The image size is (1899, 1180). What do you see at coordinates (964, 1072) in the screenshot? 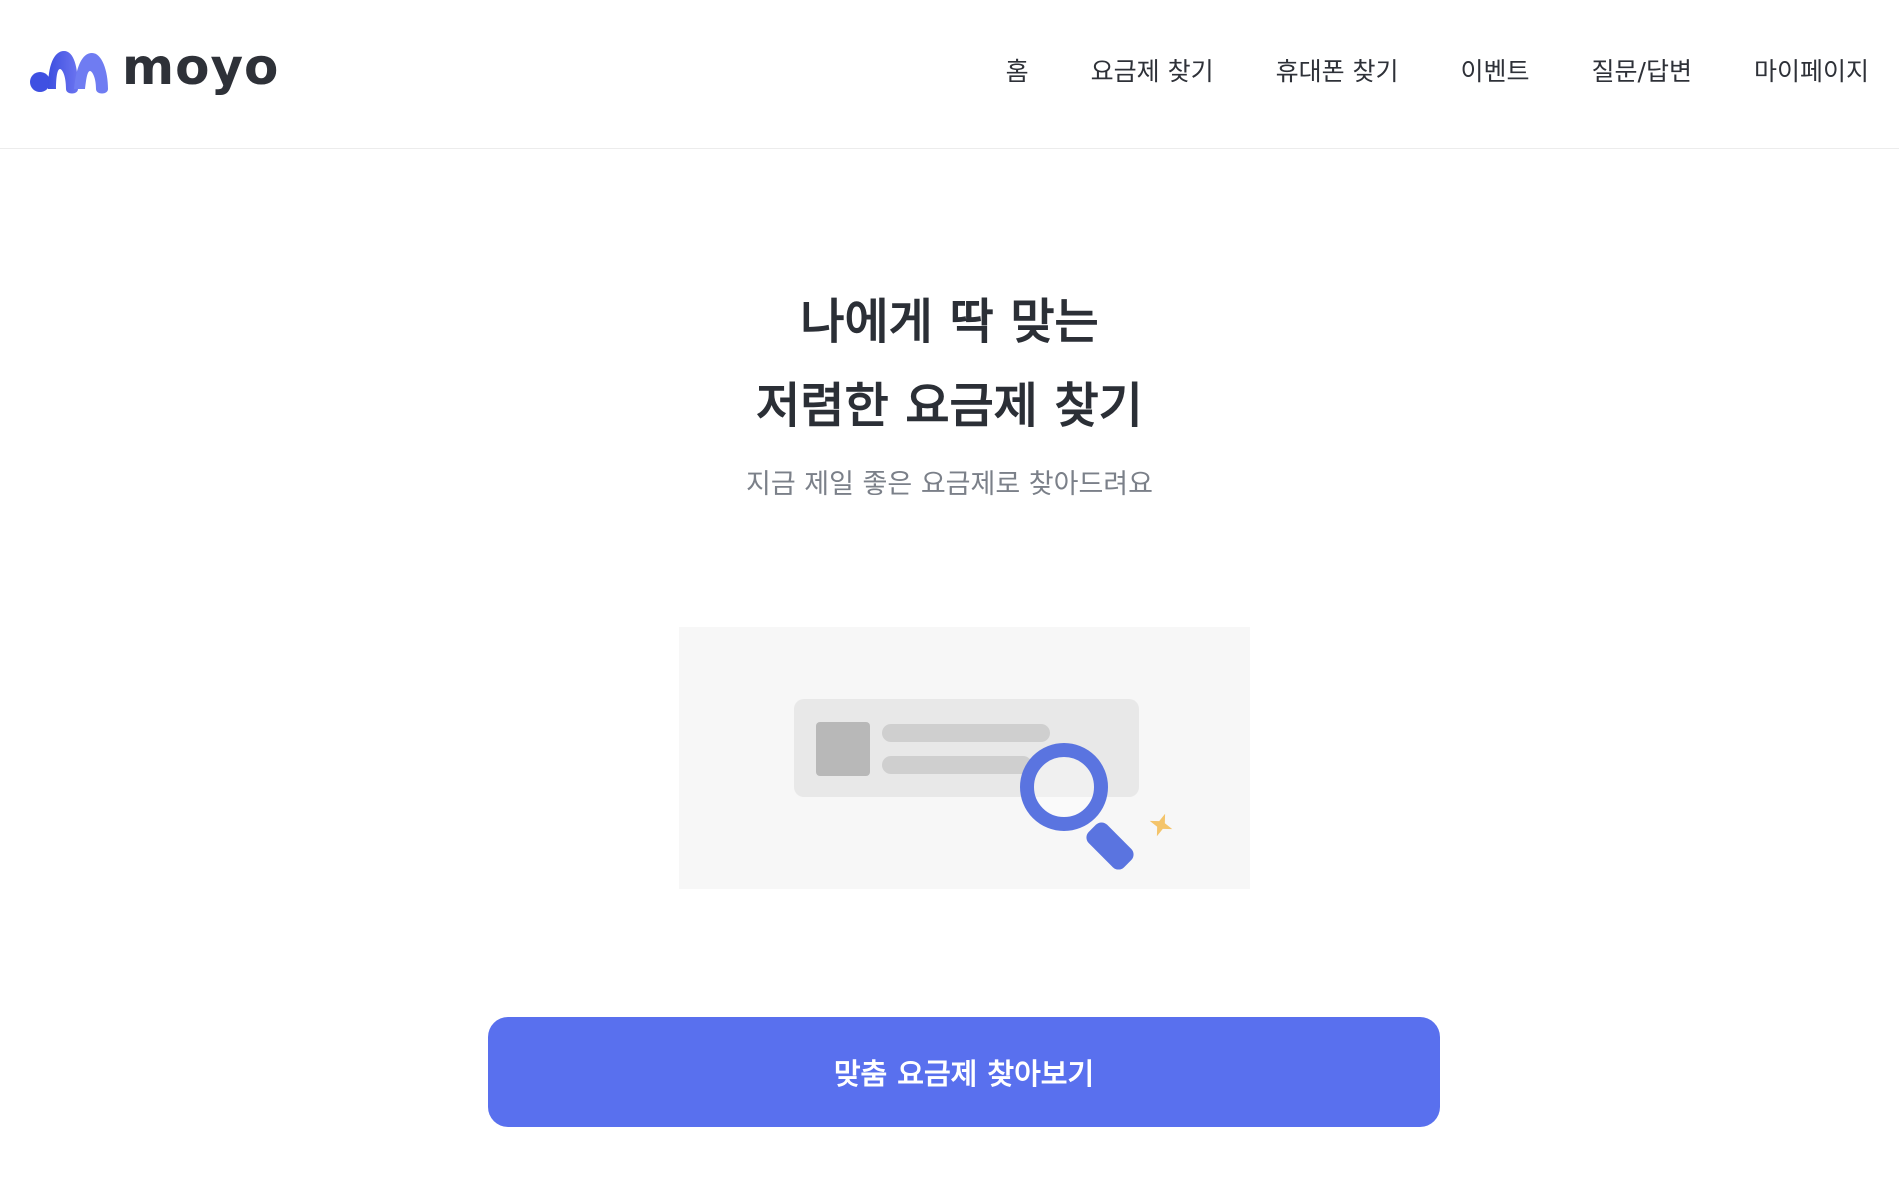
I see `find-plan-button: 맞춤 요금제 찾아보기` at bounding box center [964, 1072].